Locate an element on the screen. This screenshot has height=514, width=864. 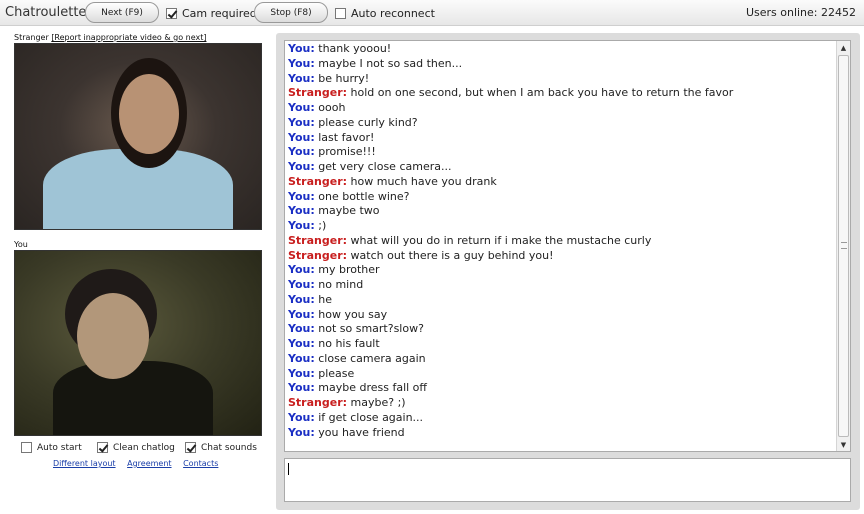
message-text: please curly kind? is located at coordinates (368, 122).